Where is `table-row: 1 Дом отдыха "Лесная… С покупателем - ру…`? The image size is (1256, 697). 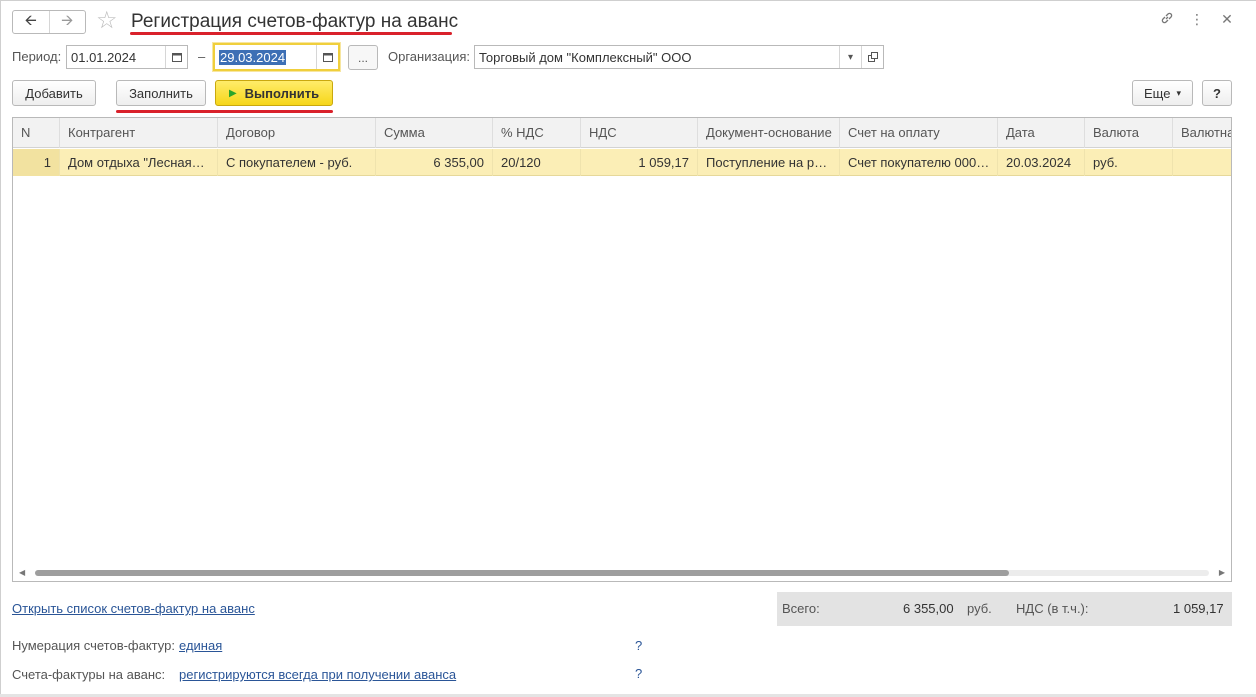
table-row: 1 Дом отдыха "Лесная… С покупателем - ру… is located at coordinates (622, 162).